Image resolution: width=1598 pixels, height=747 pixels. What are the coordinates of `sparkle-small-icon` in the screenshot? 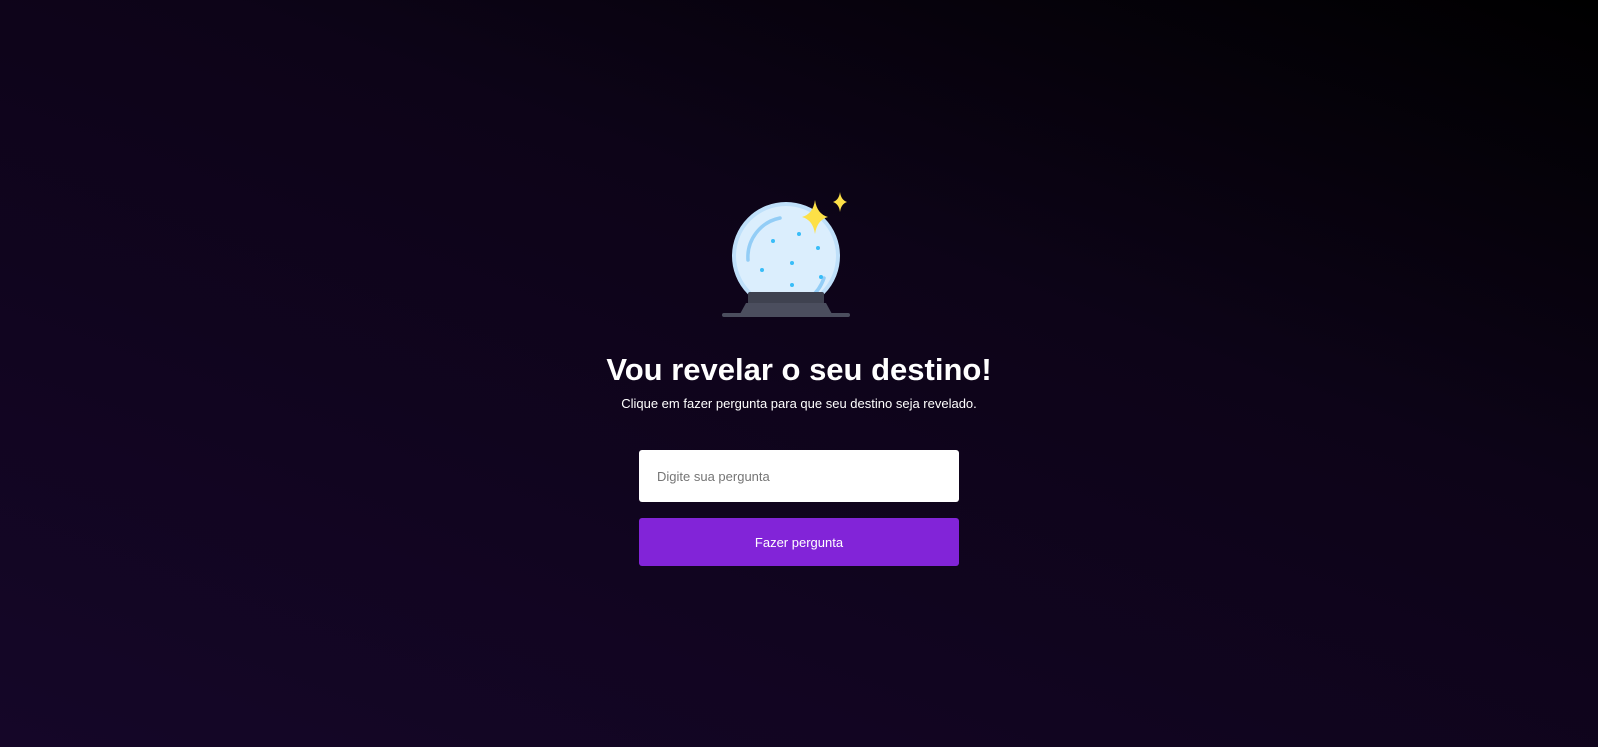 It's located at (840, 202).